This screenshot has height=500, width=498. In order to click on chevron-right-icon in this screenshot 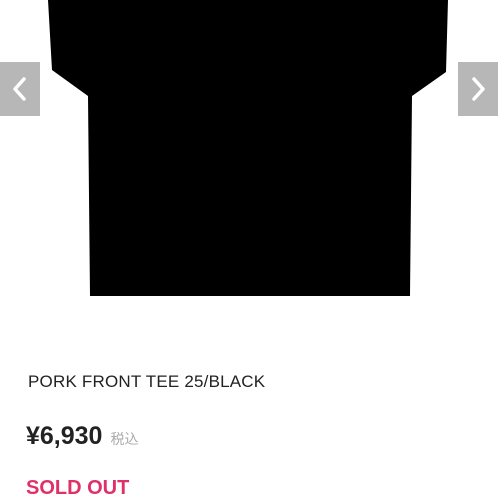, I will do `click(478, 89)`.